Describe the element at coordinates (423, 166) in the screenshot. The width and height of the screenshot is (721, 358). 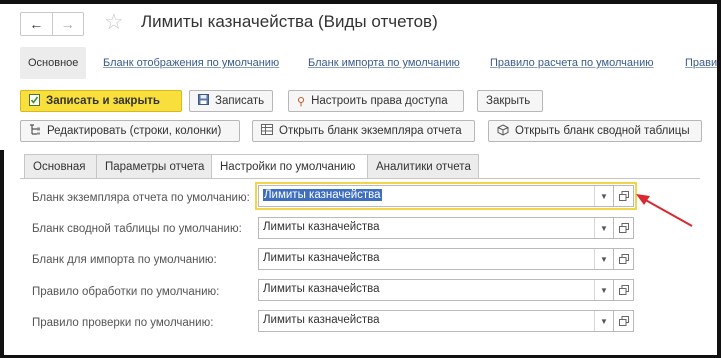
I see `tab-report-analytics: Аналитики отчета` at that location.